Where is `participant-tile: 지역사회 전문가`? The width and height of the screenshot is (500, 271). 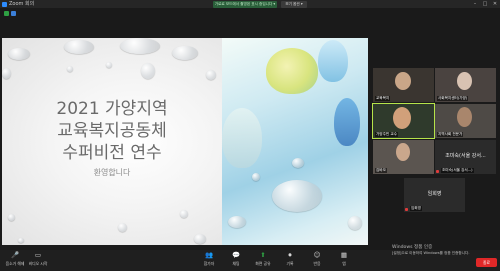 participant-tile: 지역사회 전문가 is located at coordinates (465, 121).